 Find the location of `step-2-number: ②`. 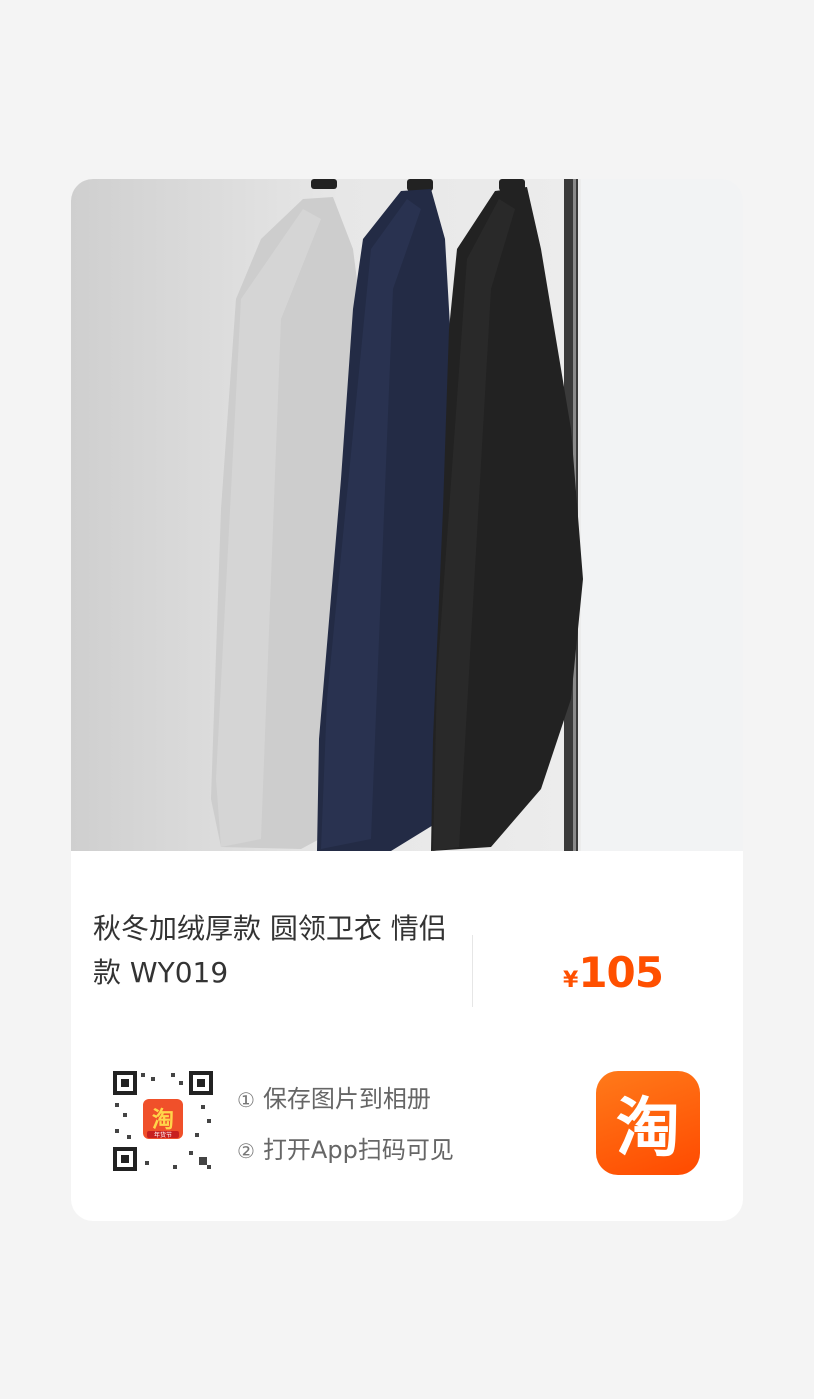

step-2-number: ② is located at coordinates (246, 1151).